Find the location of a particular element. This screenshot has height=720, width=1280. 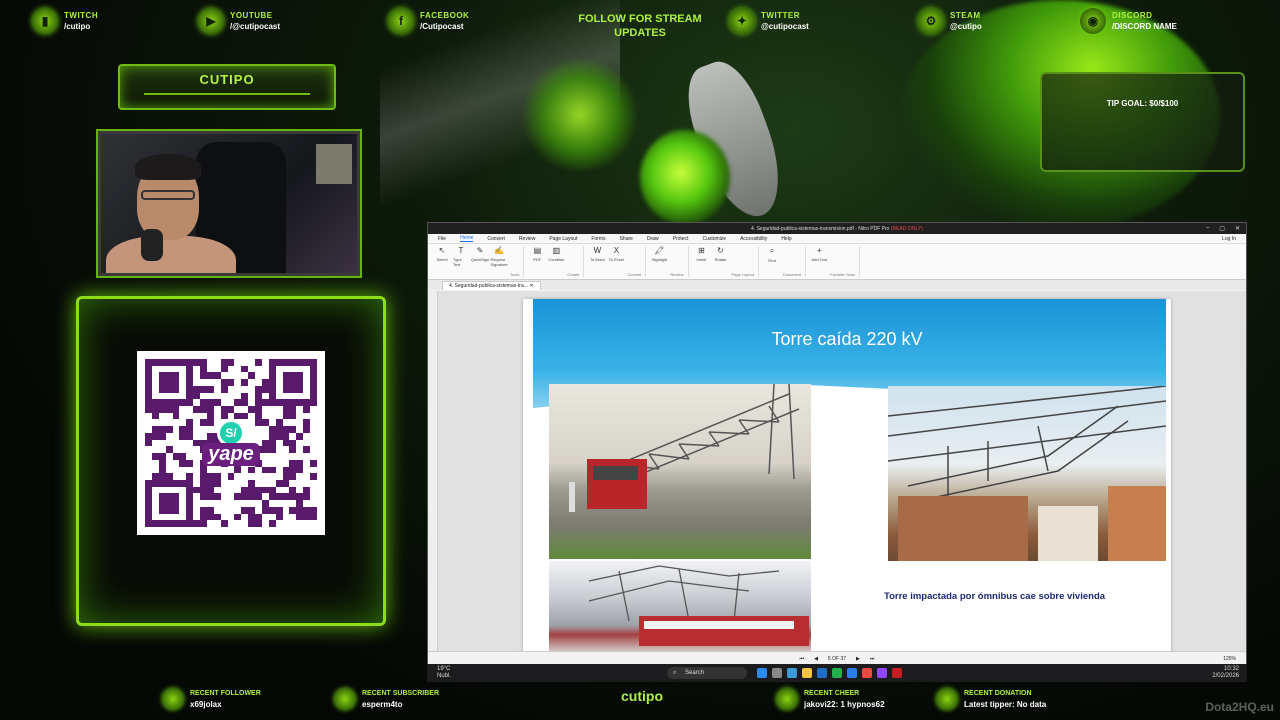

select-button: ↖ Select is located at coordinates (442, 261).